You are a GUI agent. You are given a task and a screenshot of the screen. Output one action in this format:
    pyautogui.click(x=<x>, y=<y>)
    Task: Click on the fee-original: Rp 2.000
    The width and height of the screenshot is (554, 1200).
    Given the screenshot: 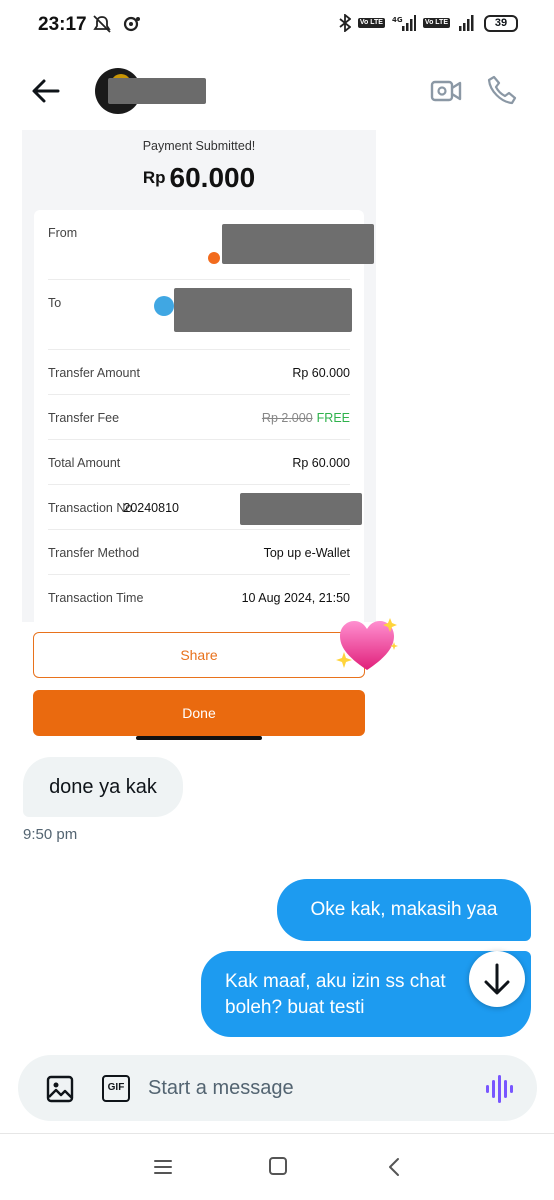 What is the action you would take?
    pyautogui.click(x=287, y=418)
    